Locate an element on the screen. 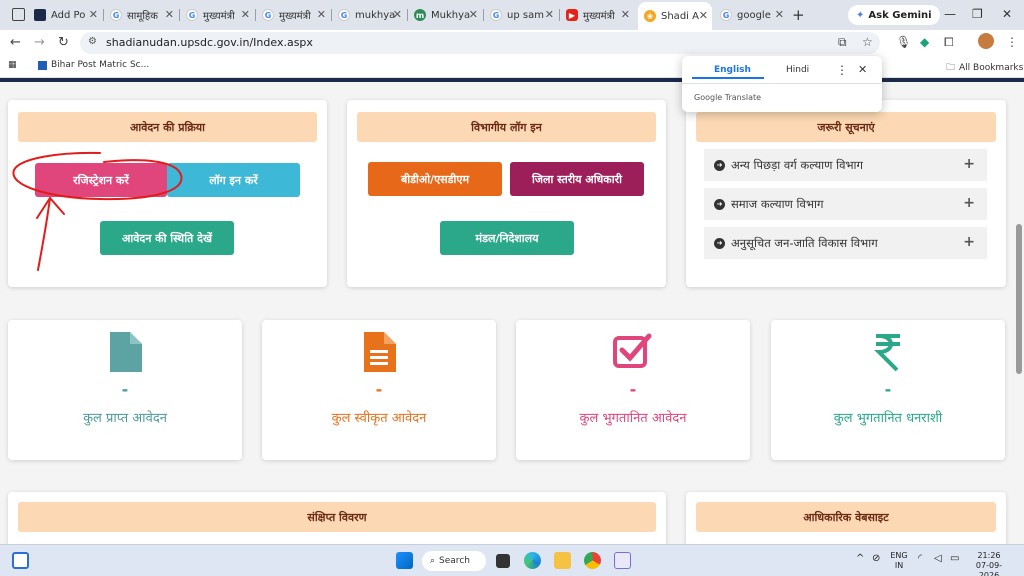 The image size is (1024, 576). tab-3: G मुख्यमंत्री ✕ is located at coordinates (217, 15).